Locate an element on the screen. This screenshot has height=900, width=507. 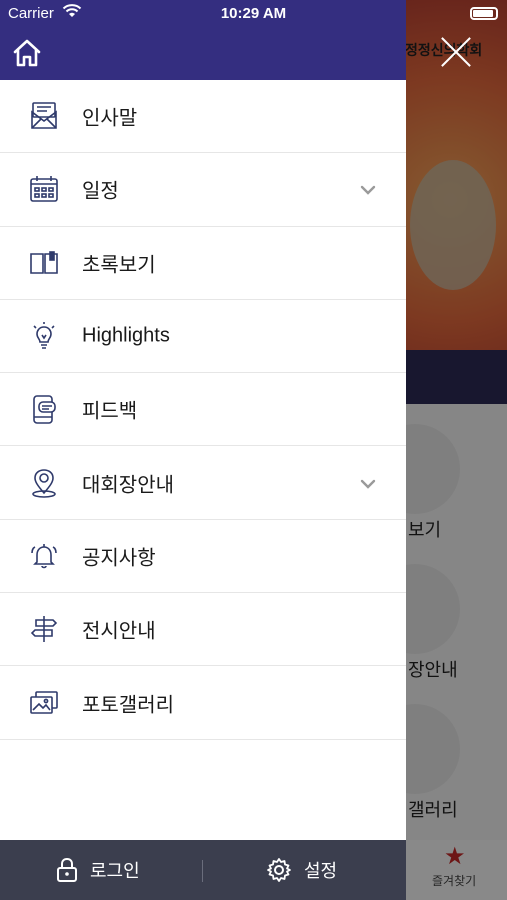
notice-bell-icon is located at coordinates (44, 556).